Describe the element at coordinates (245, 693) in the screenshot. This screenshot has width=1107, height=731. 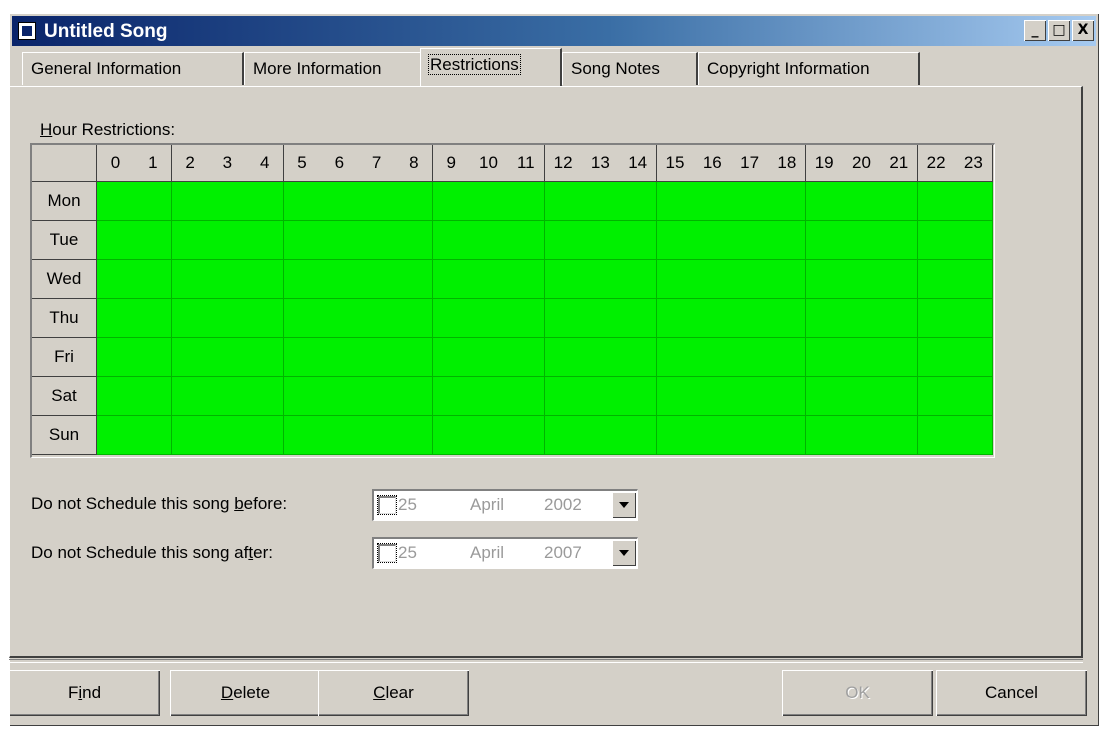
I see `delete-button: Delete` at that location.